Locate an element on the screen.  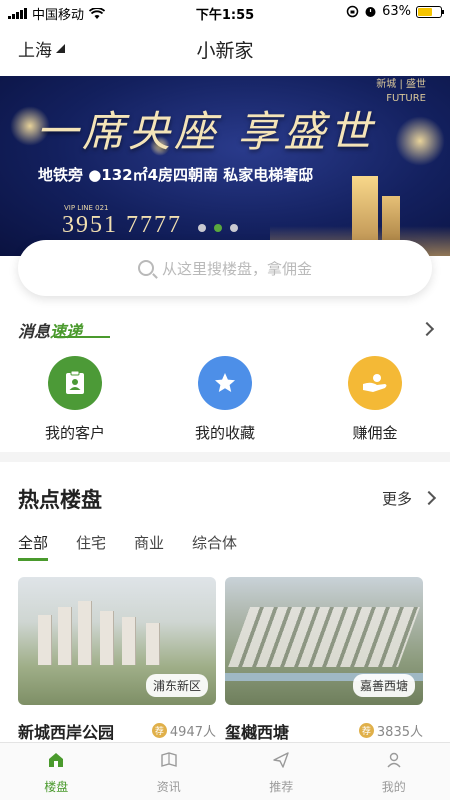
tabbar-label: 资讯 is located at coordinates (168, 787).